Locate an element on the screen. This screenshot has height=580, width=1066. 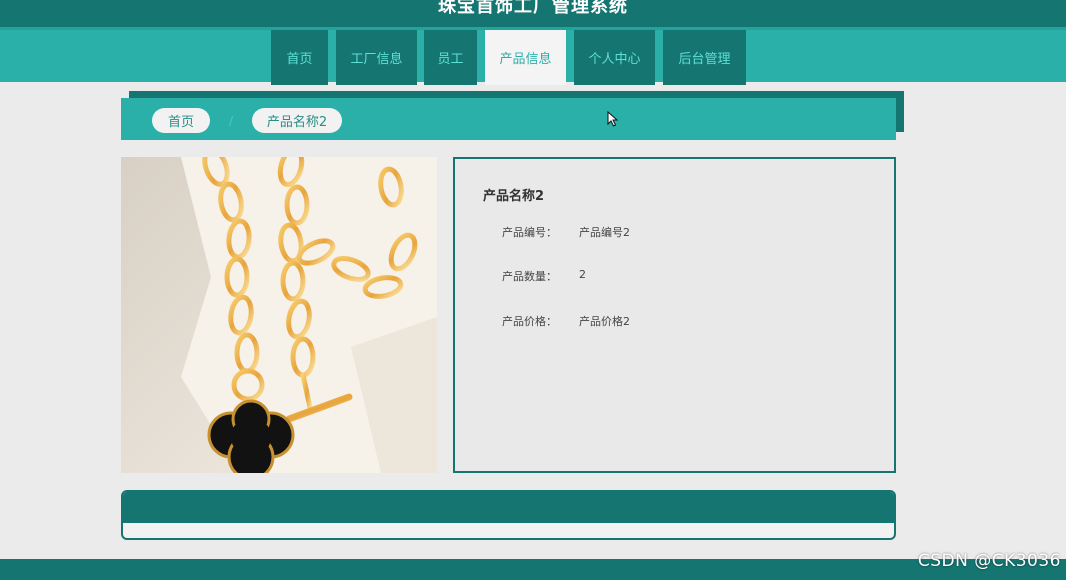
title-bar: 珠宝首饰工厂管理系统 is located at coordinates (533, 13).